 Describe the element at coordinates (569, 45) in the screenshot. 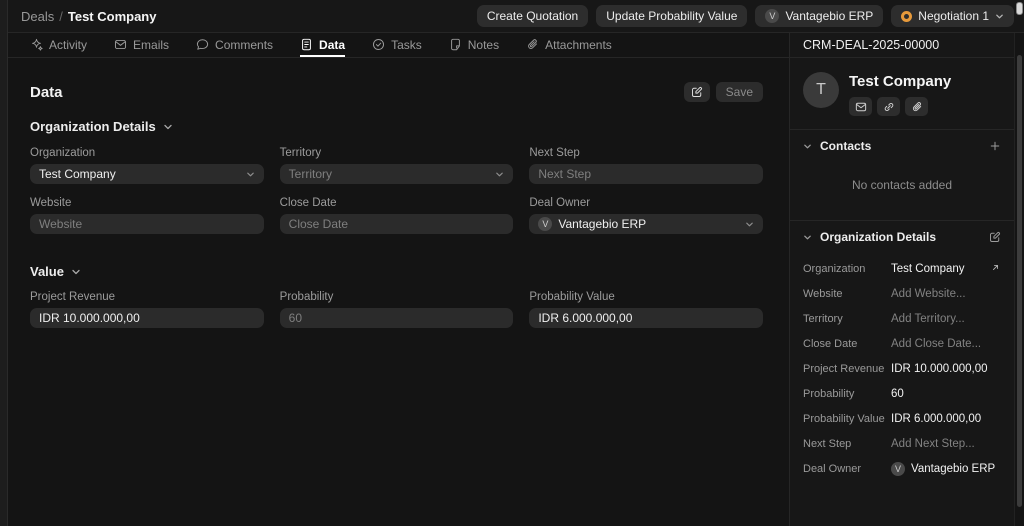

I see `tab-attachments: Attachments` at that location.